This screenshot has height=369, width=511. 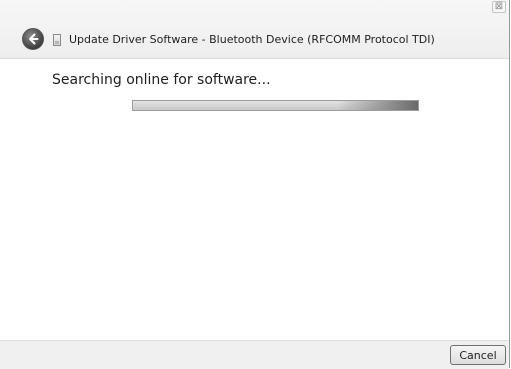 I want to click on progress-bar, so click(x=275, y=105).